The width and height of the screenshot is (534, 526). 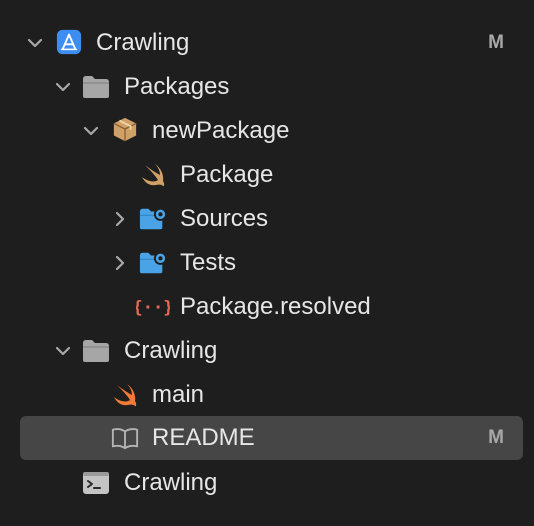 I want to click on tree-item-label: Sources, so click(x=224, y=218).